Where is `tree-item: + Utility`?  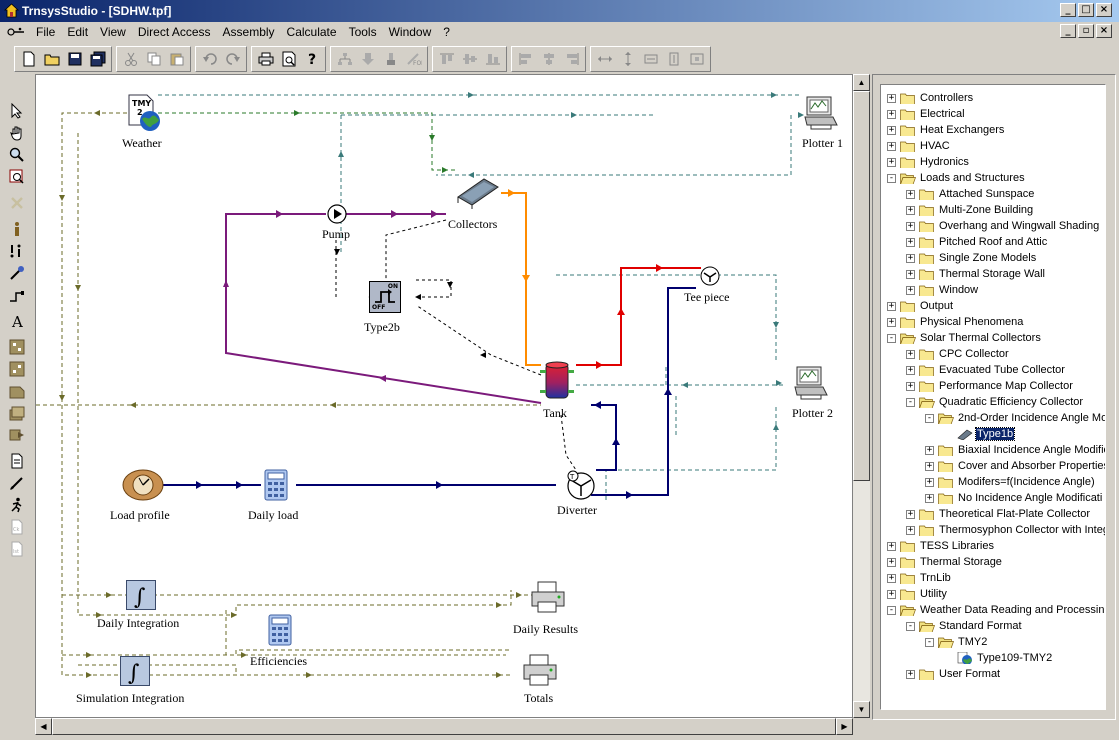
tree-item: + Utility is located at coordinates (917, 594).